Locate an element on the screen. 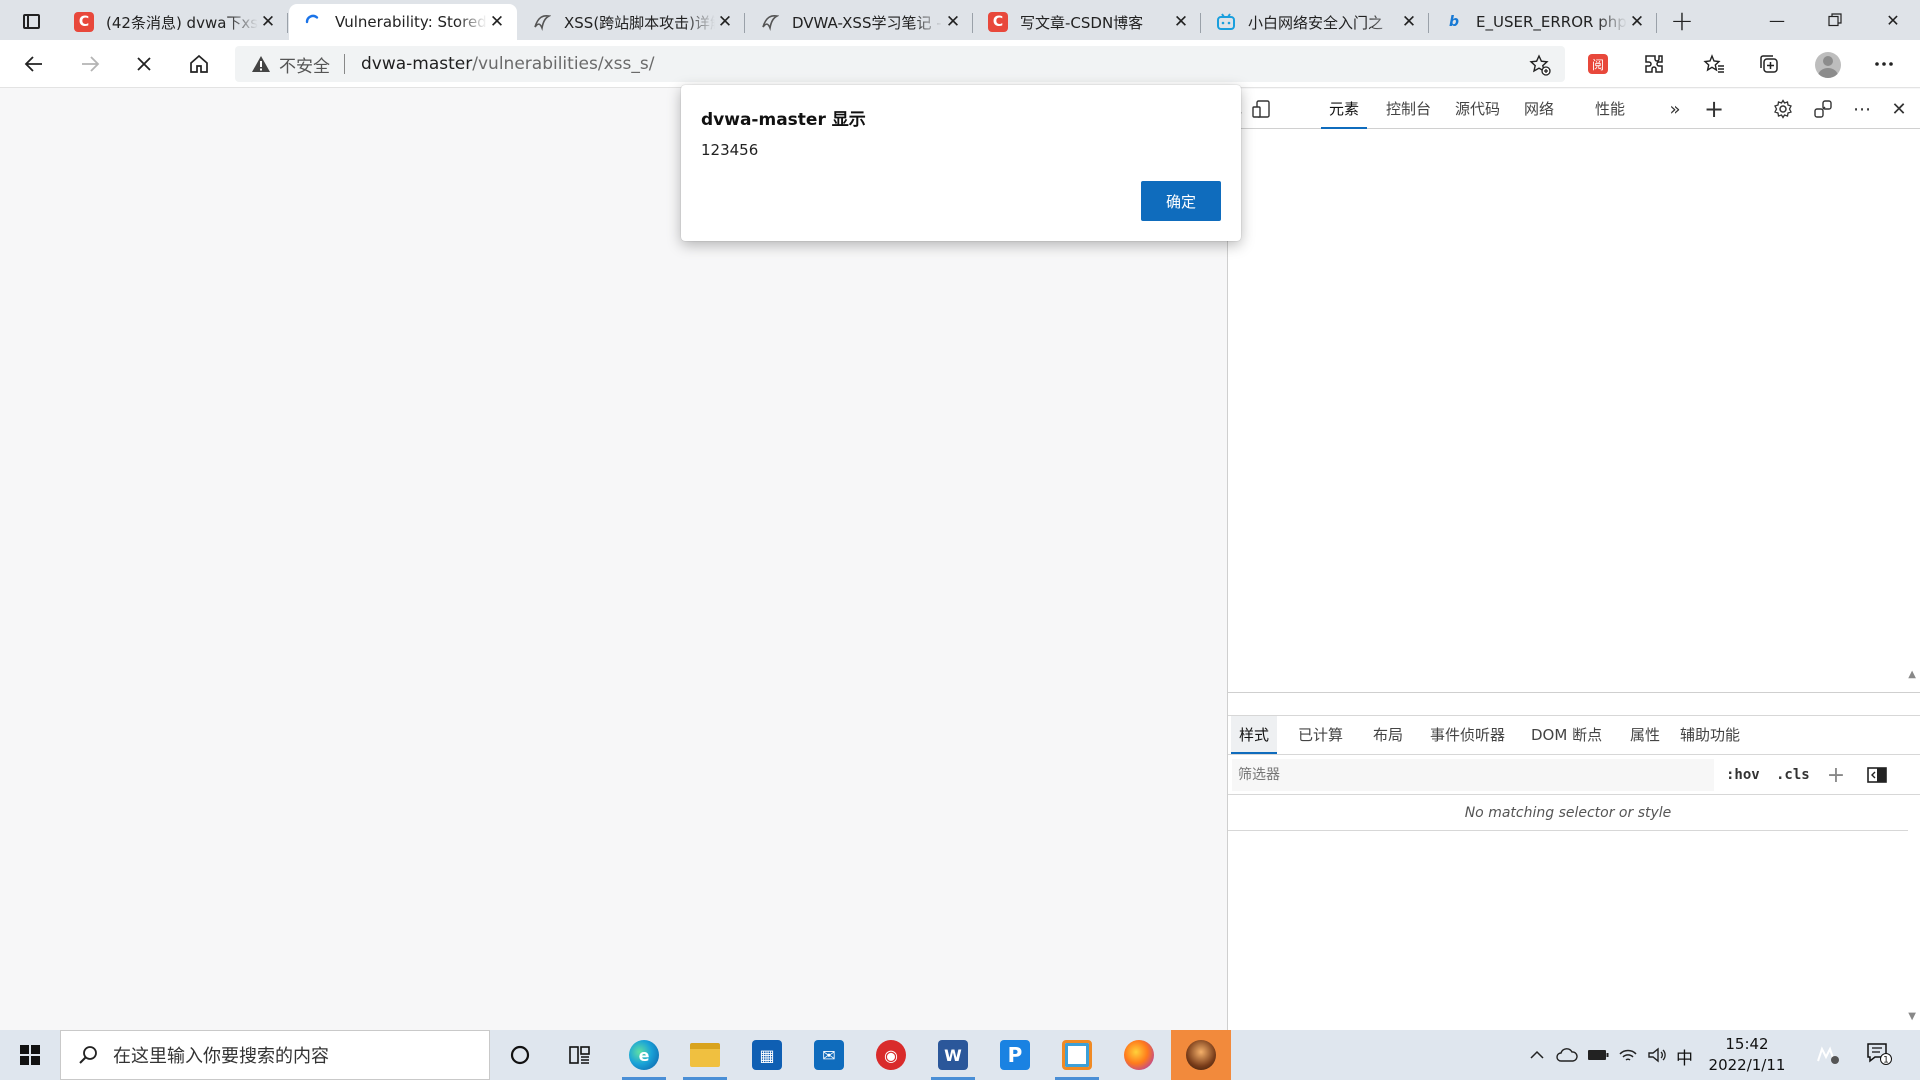 This screenshot has width=1920, height=1080. subtab-accessibility: 辅助功能 is located at coordinates (1710, 735).